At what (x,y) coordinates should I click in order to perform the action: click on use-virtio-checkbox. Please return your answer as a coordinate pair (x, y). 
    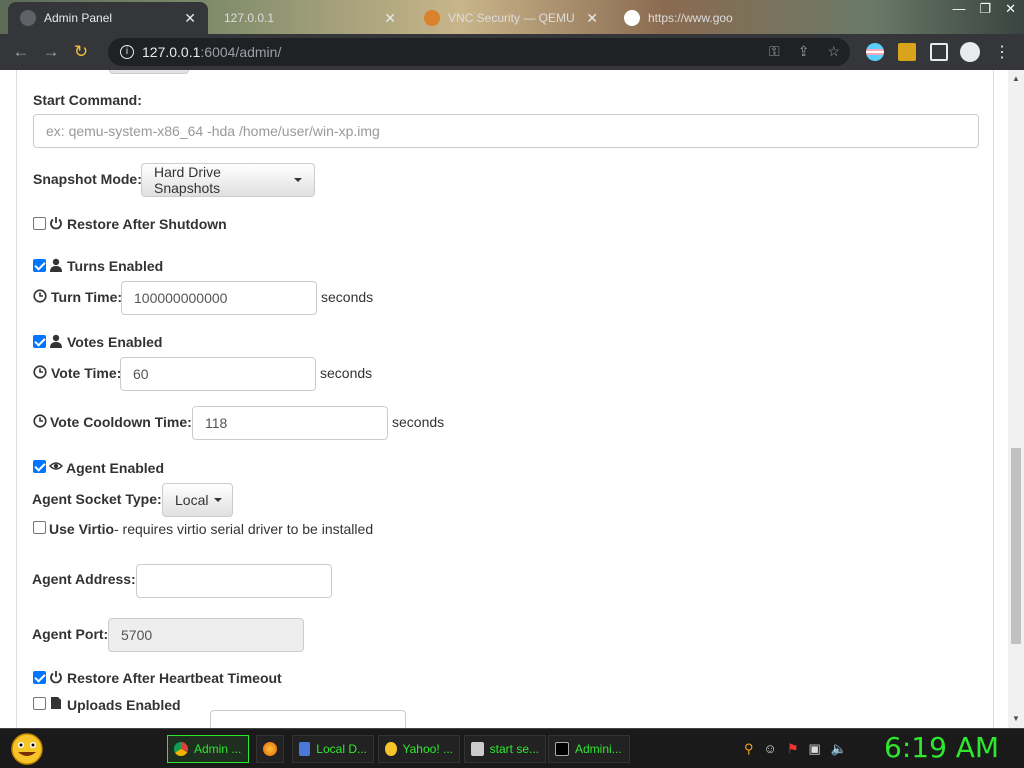
    Looking at the image, I should click on (39, 527).